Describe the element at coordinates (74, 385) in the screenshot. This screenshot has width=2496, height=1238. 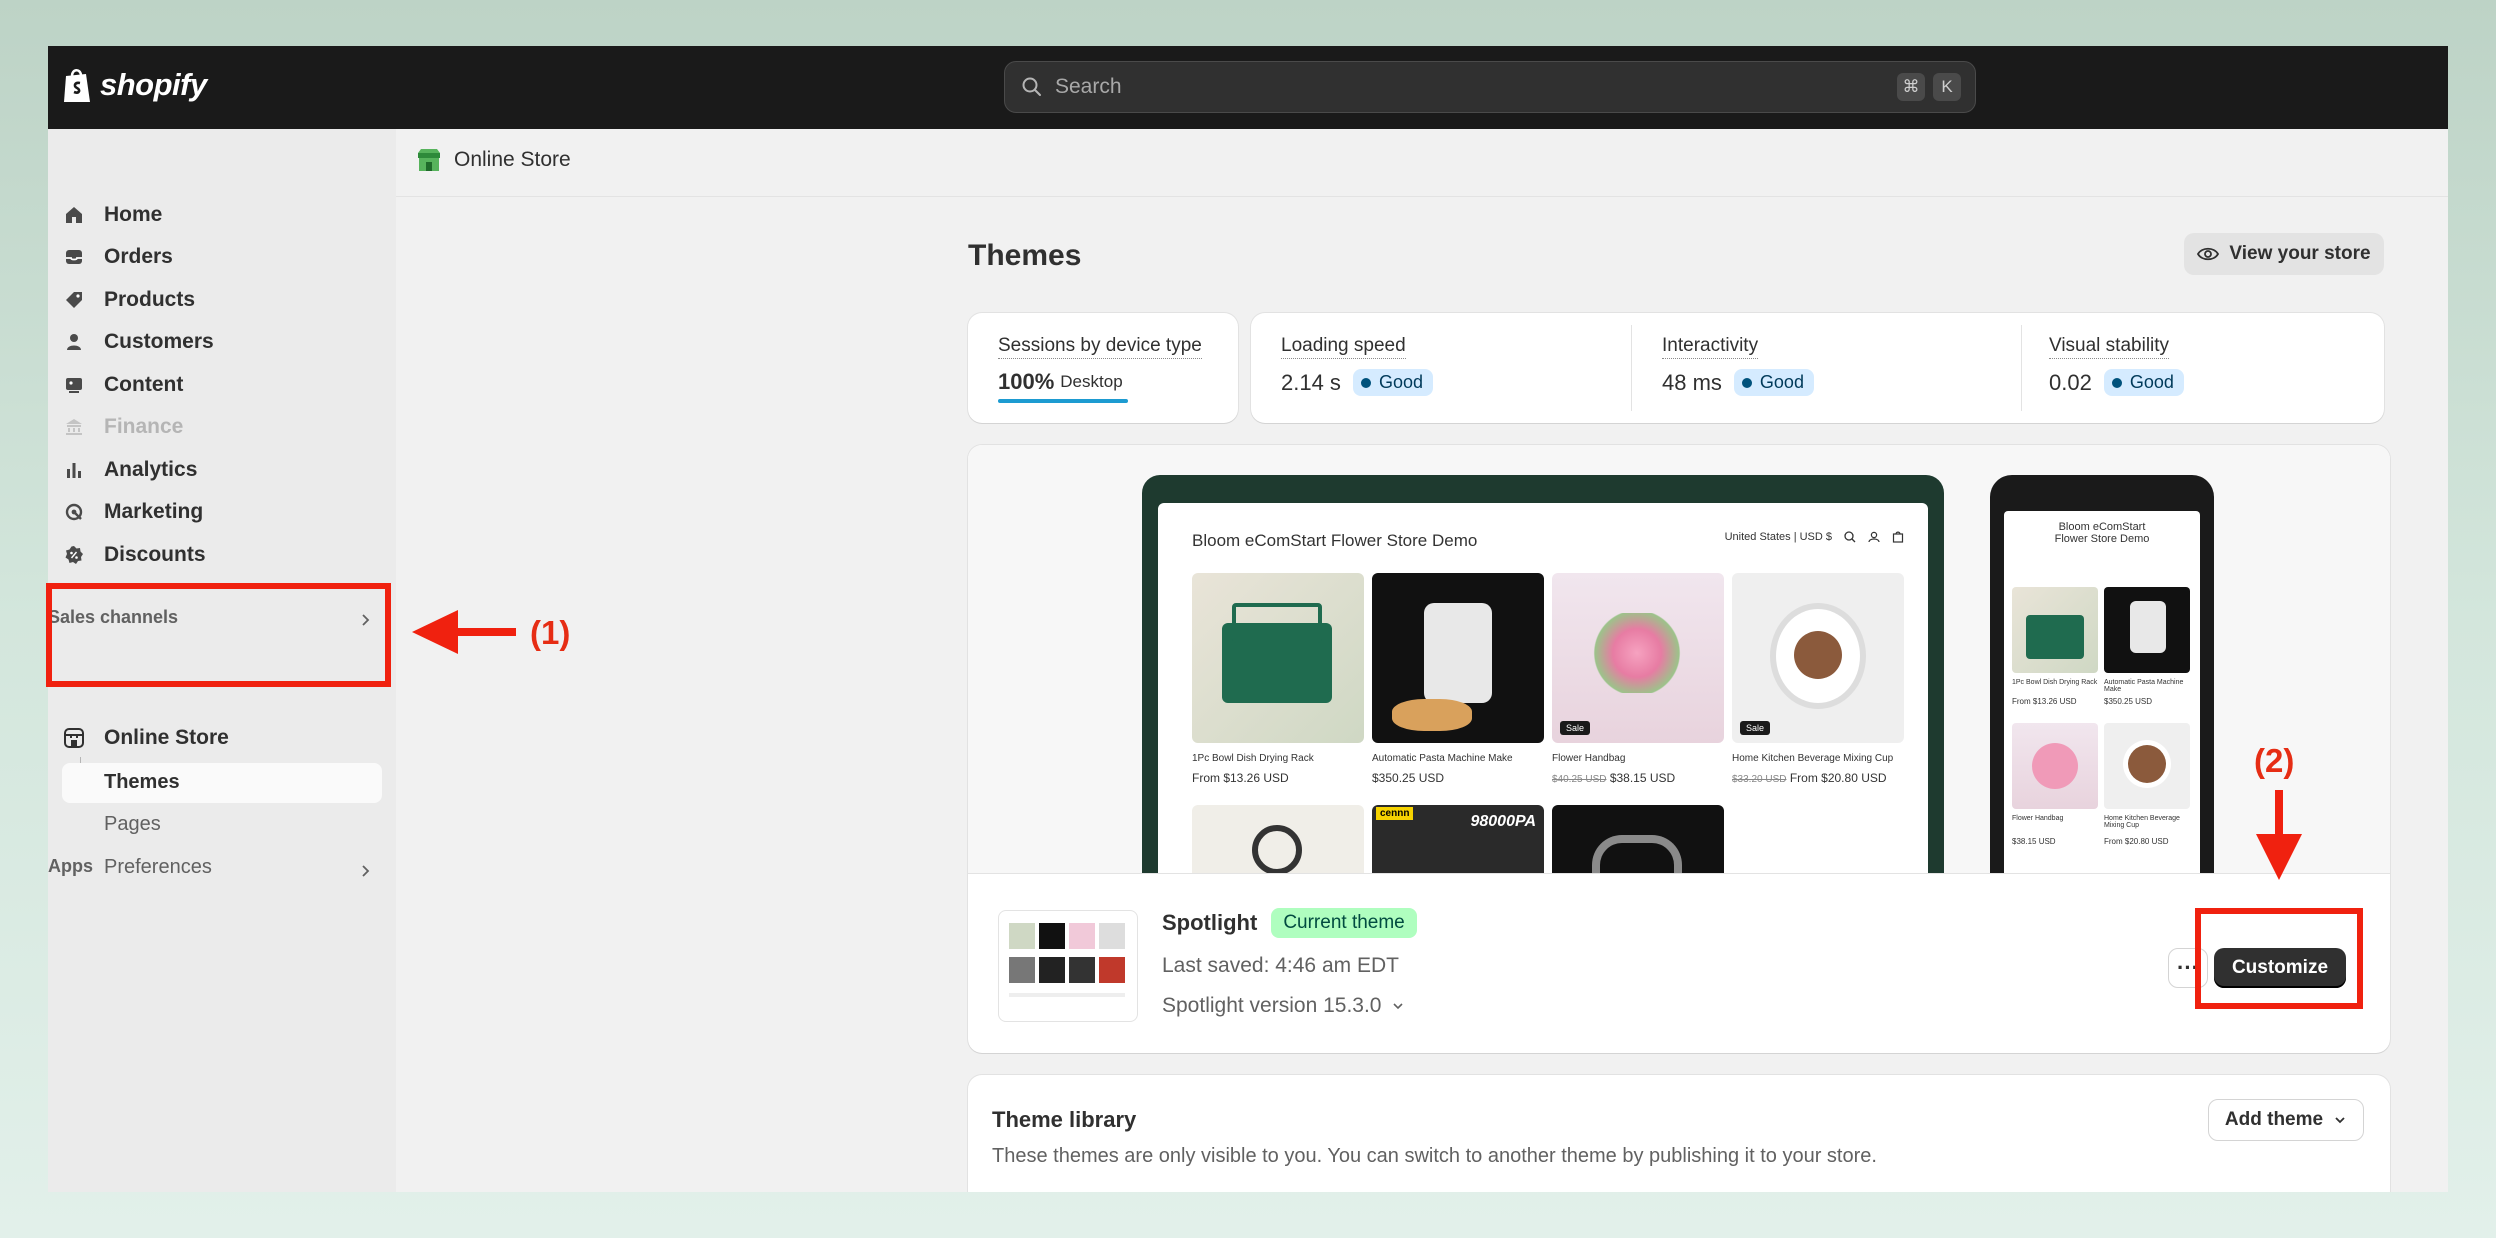
I see `content-icon` at that location.